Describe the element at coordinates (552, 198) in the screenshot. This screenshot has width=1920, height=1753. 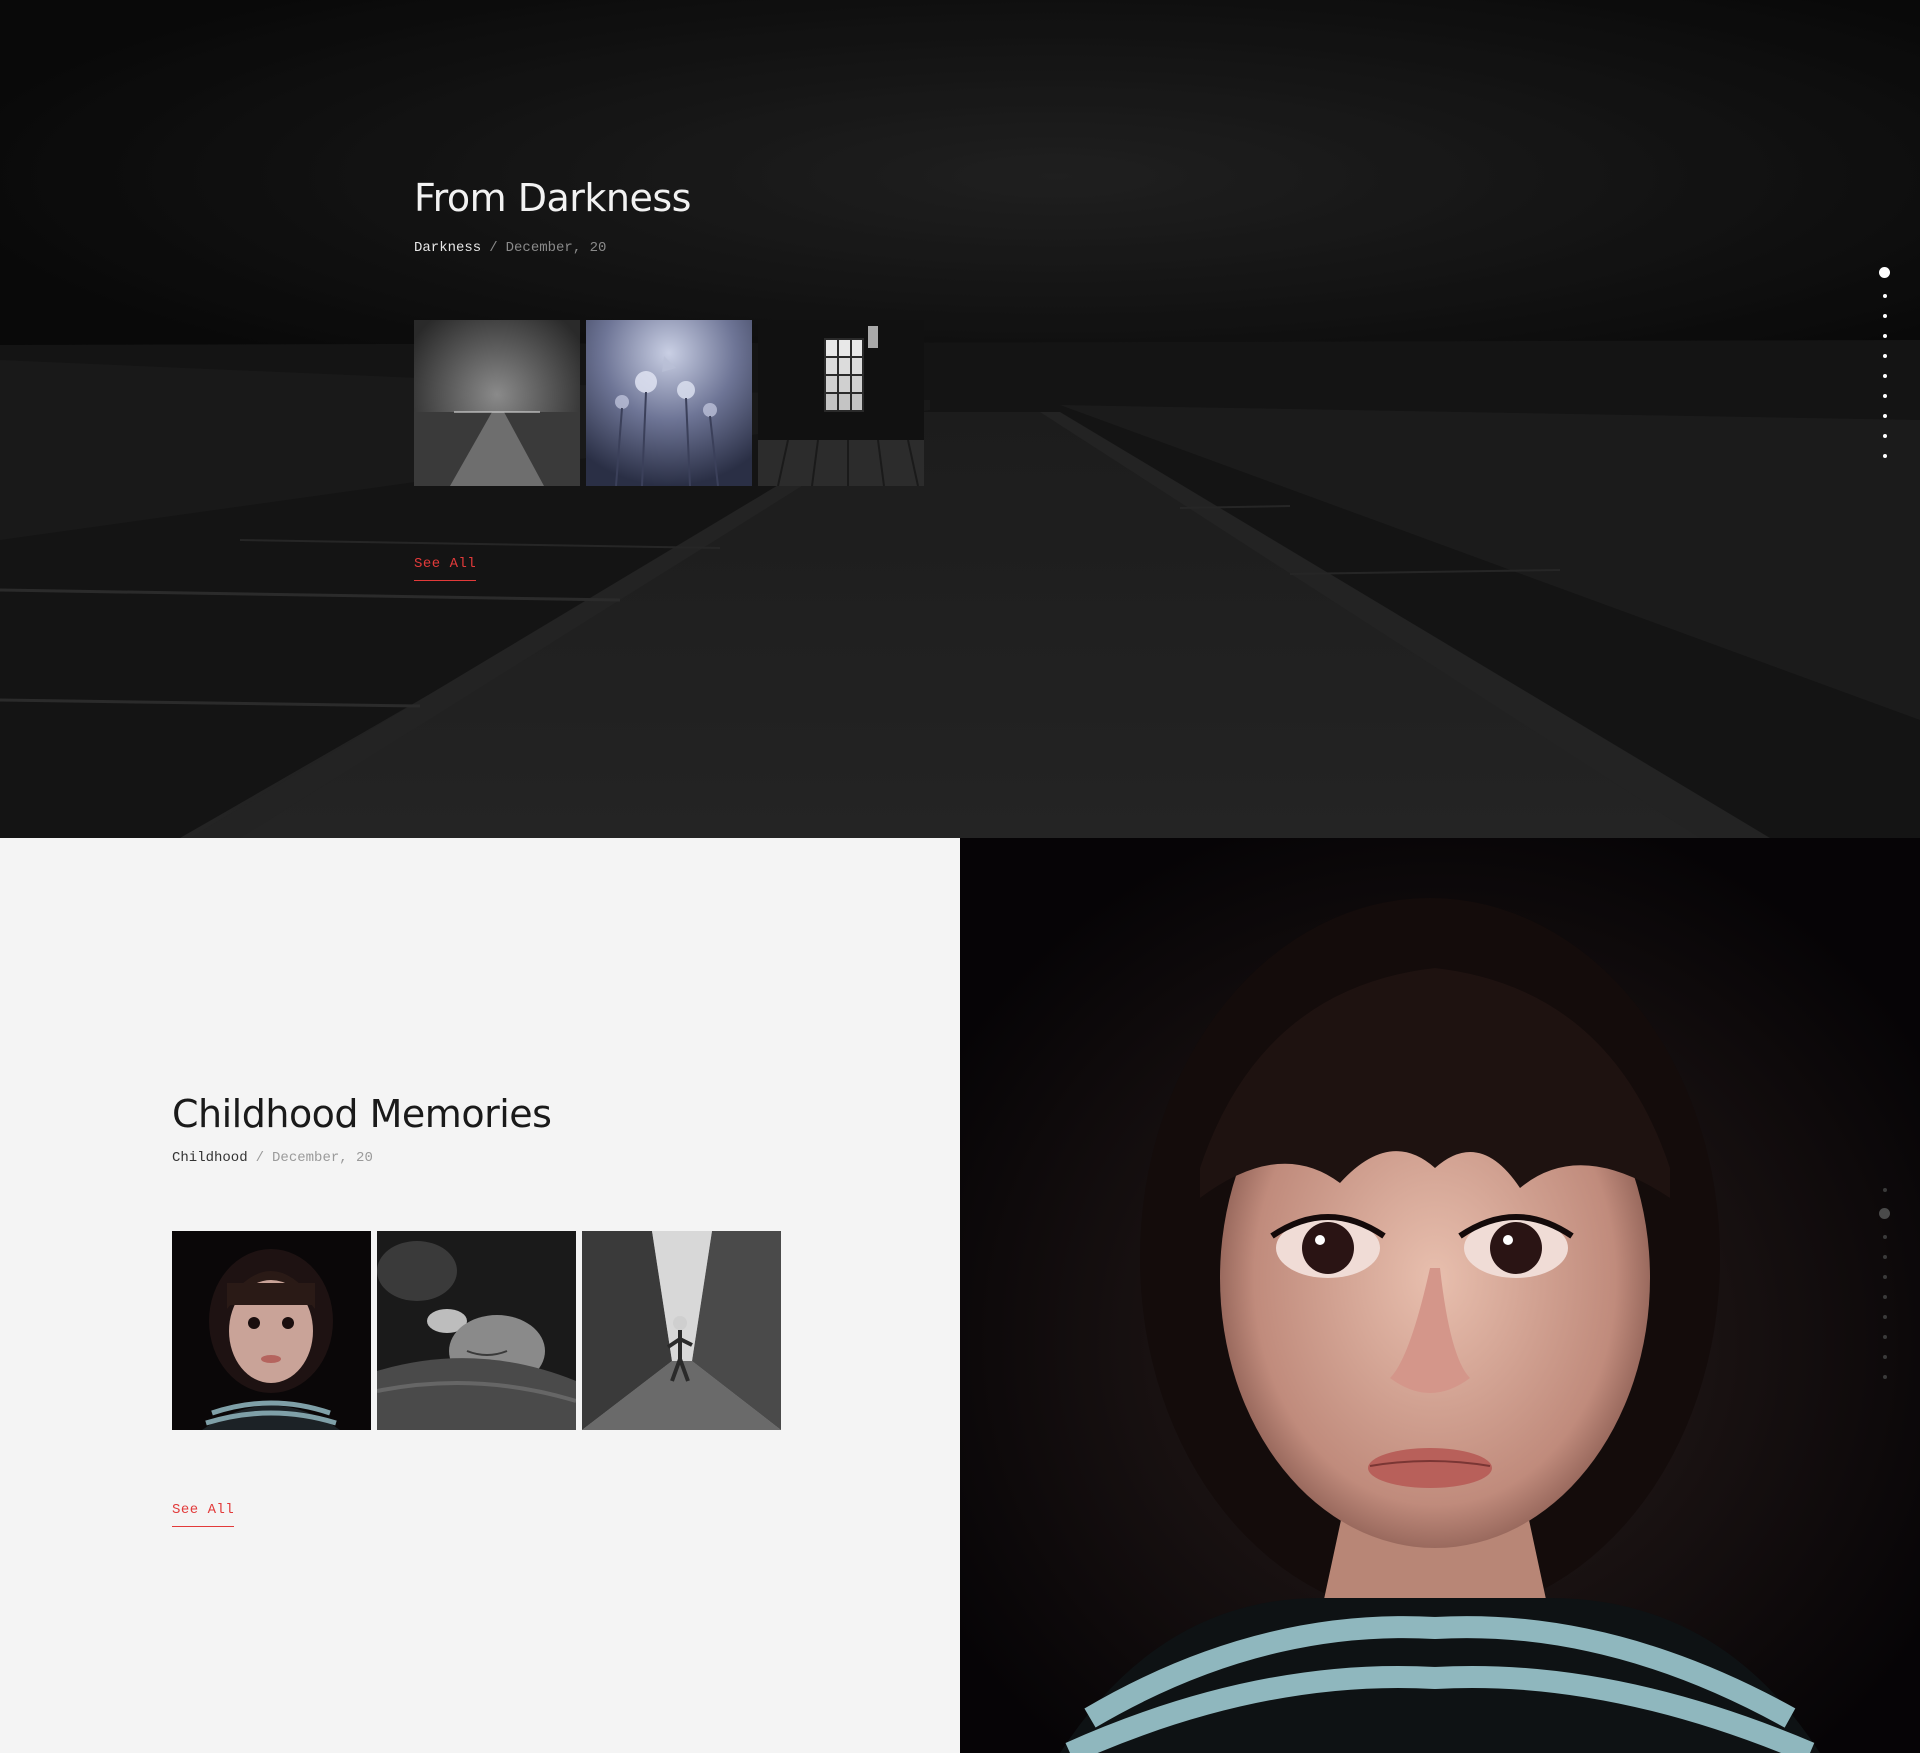
I see `section-title: From Darkness` at that location.